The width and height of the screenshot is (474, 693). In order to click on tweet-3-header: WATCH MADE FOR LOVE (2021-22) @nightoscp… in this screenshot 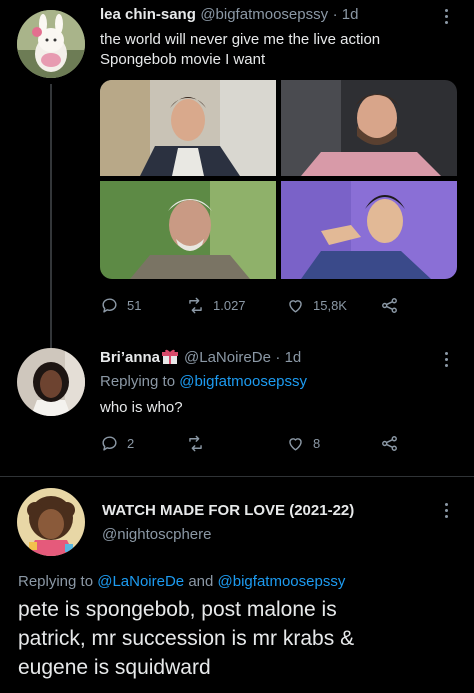, I will do `click(228, 522)`.